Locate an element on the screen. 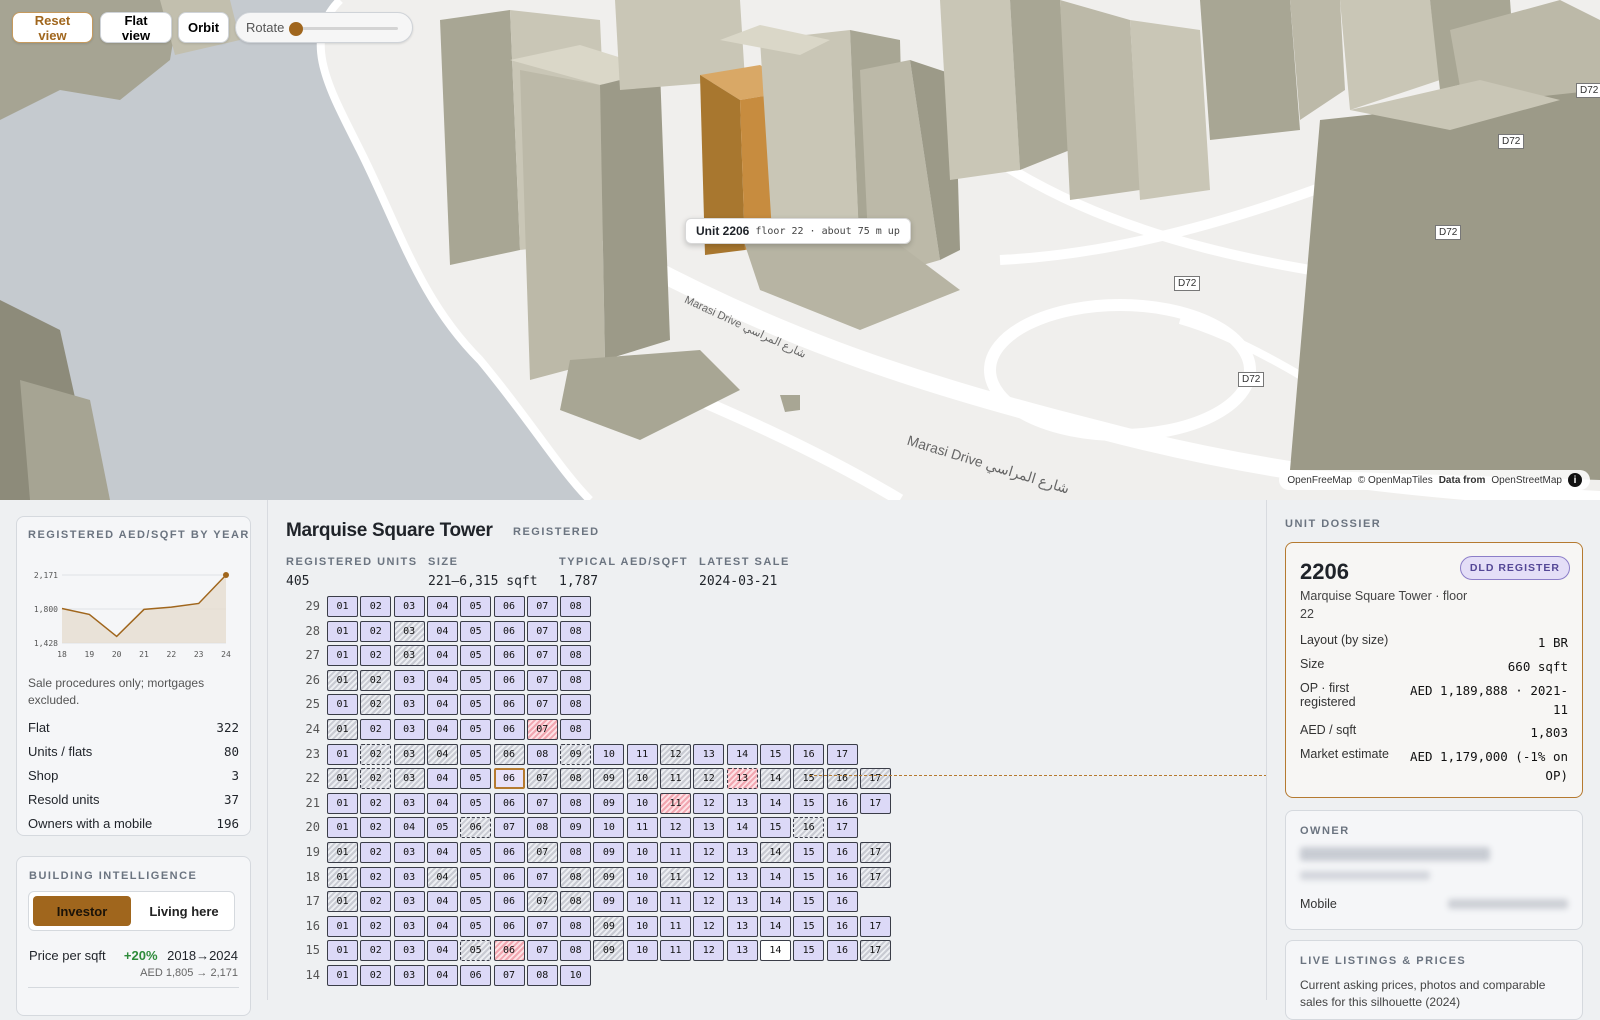 Image resolution: width=1600 pixels, height=1020 pixels. dld-register-badge: DLD REGISTER is located at coordinates (1514, 568).